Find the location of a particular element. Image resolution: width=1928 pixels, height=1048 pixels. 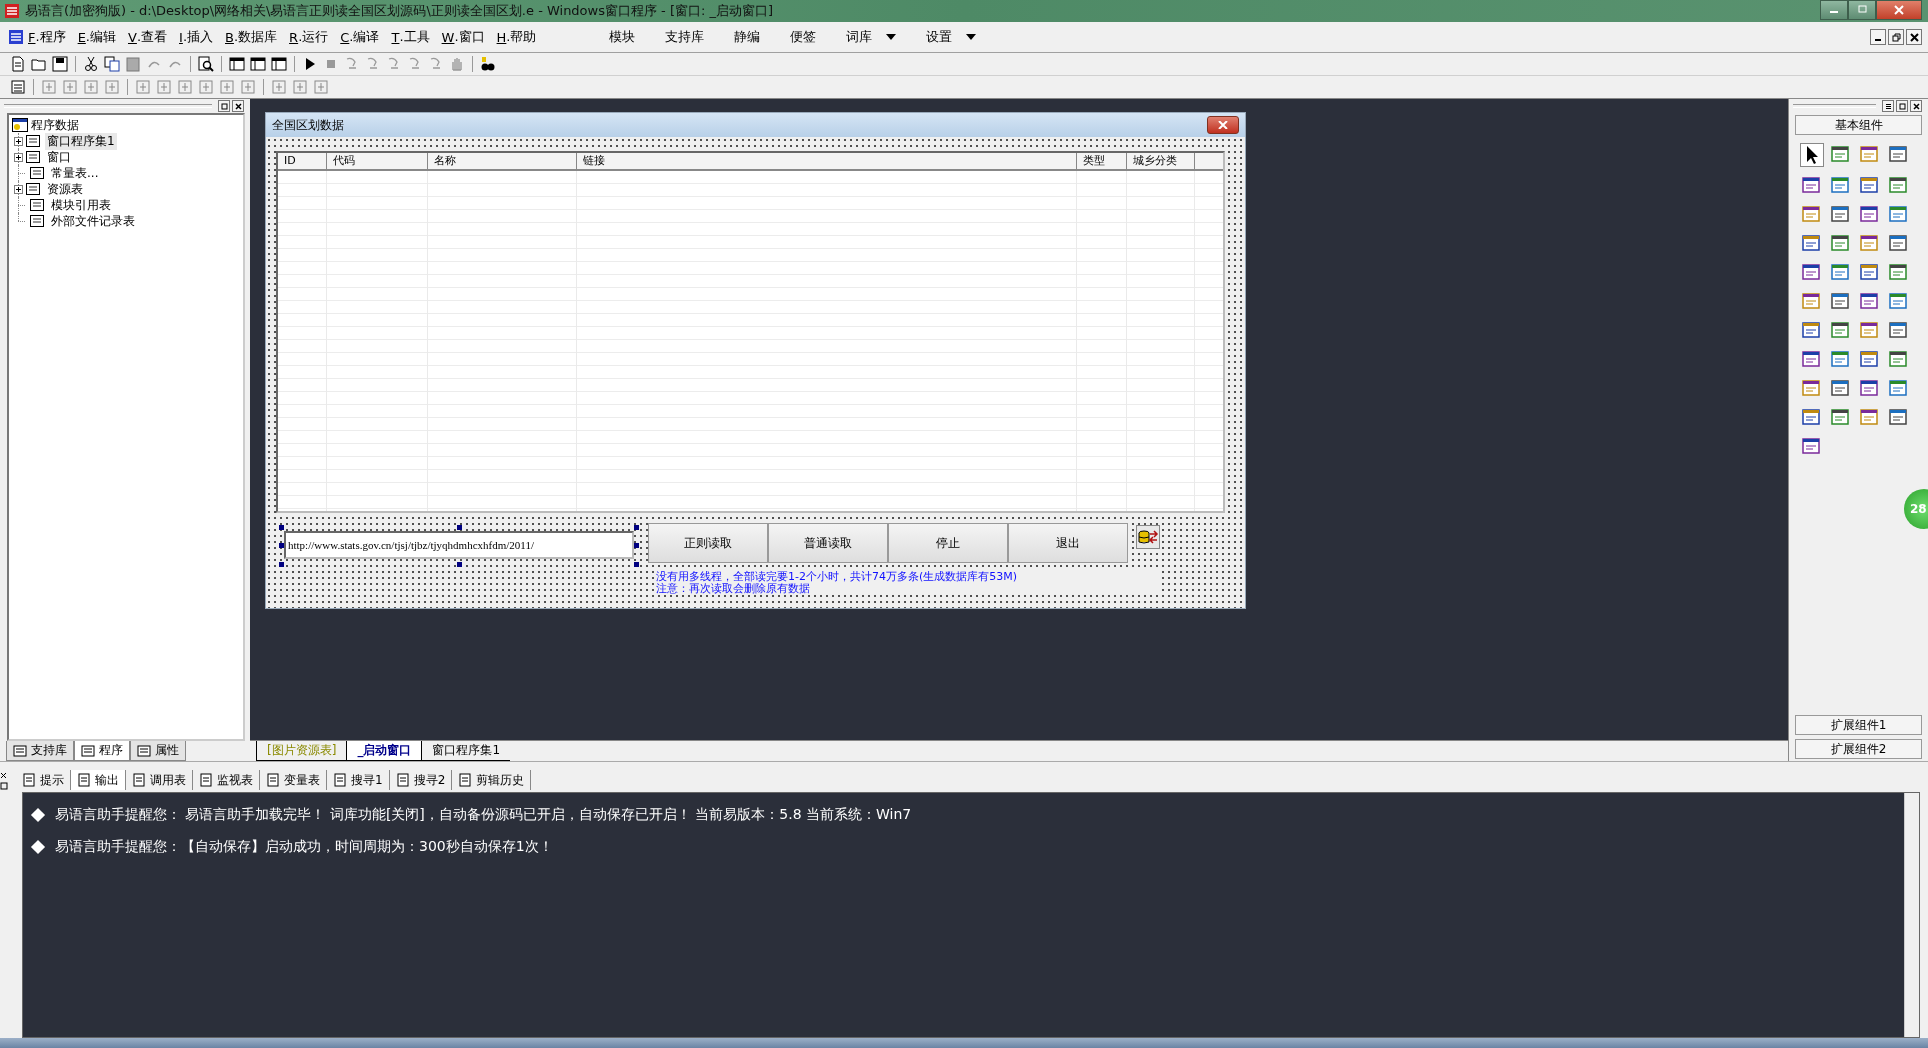

output-tab: 提示 is located at coordinates (43, 780).